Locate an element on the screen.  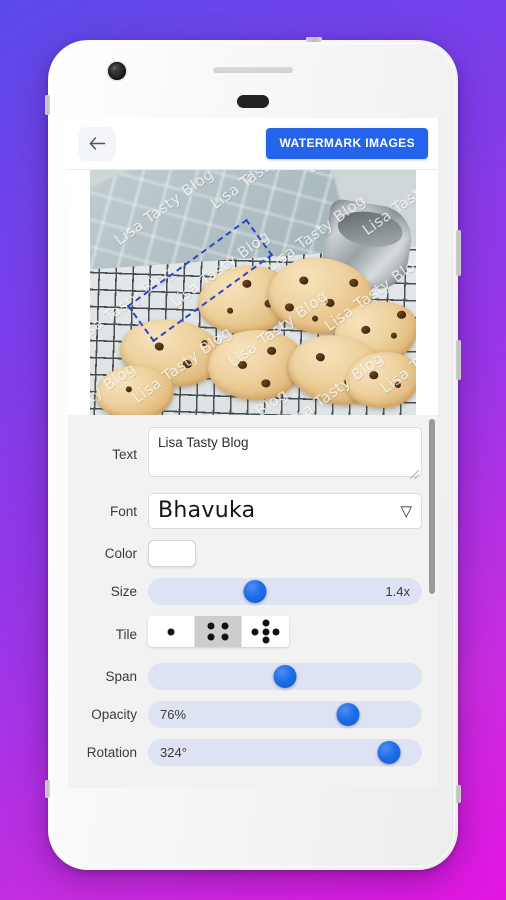
control-row-size: Size 1.4x is located at coordinates (249, 591).